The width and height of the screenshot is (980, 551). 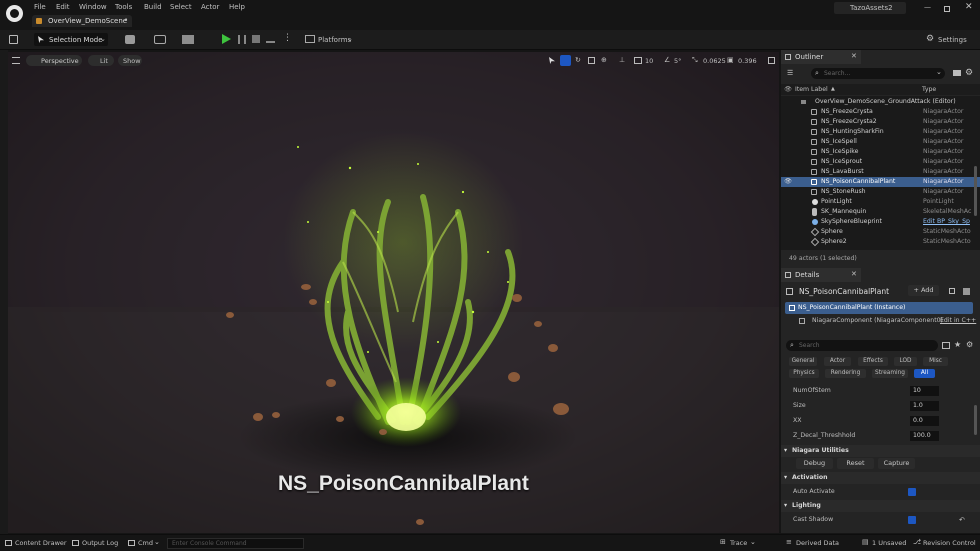 What do you see at coordinates (927, 7) in the screenshot?
I see `minimize-icon: —` at bounding box center [927, 7].